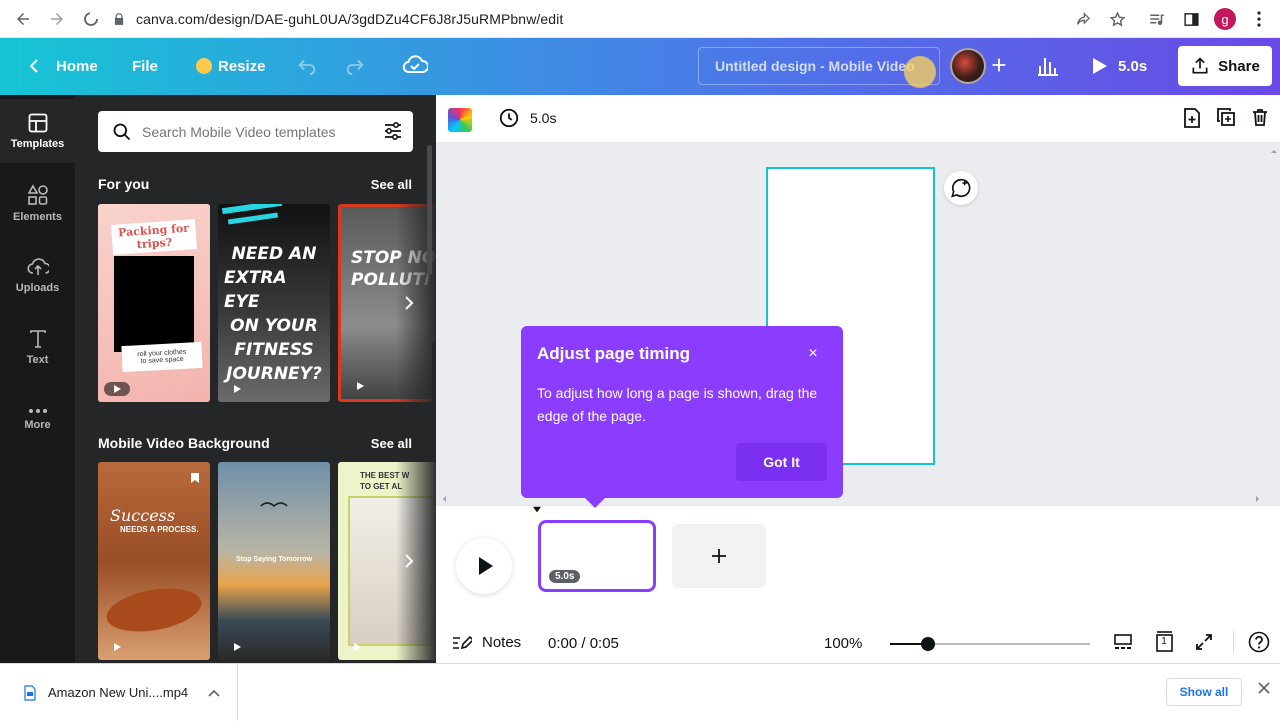 The width and height of the screenshot is (1280, 721). Describe the element at coordinates (928, 644) in the screenshot. I see `zoom-slider-handle` at that location.